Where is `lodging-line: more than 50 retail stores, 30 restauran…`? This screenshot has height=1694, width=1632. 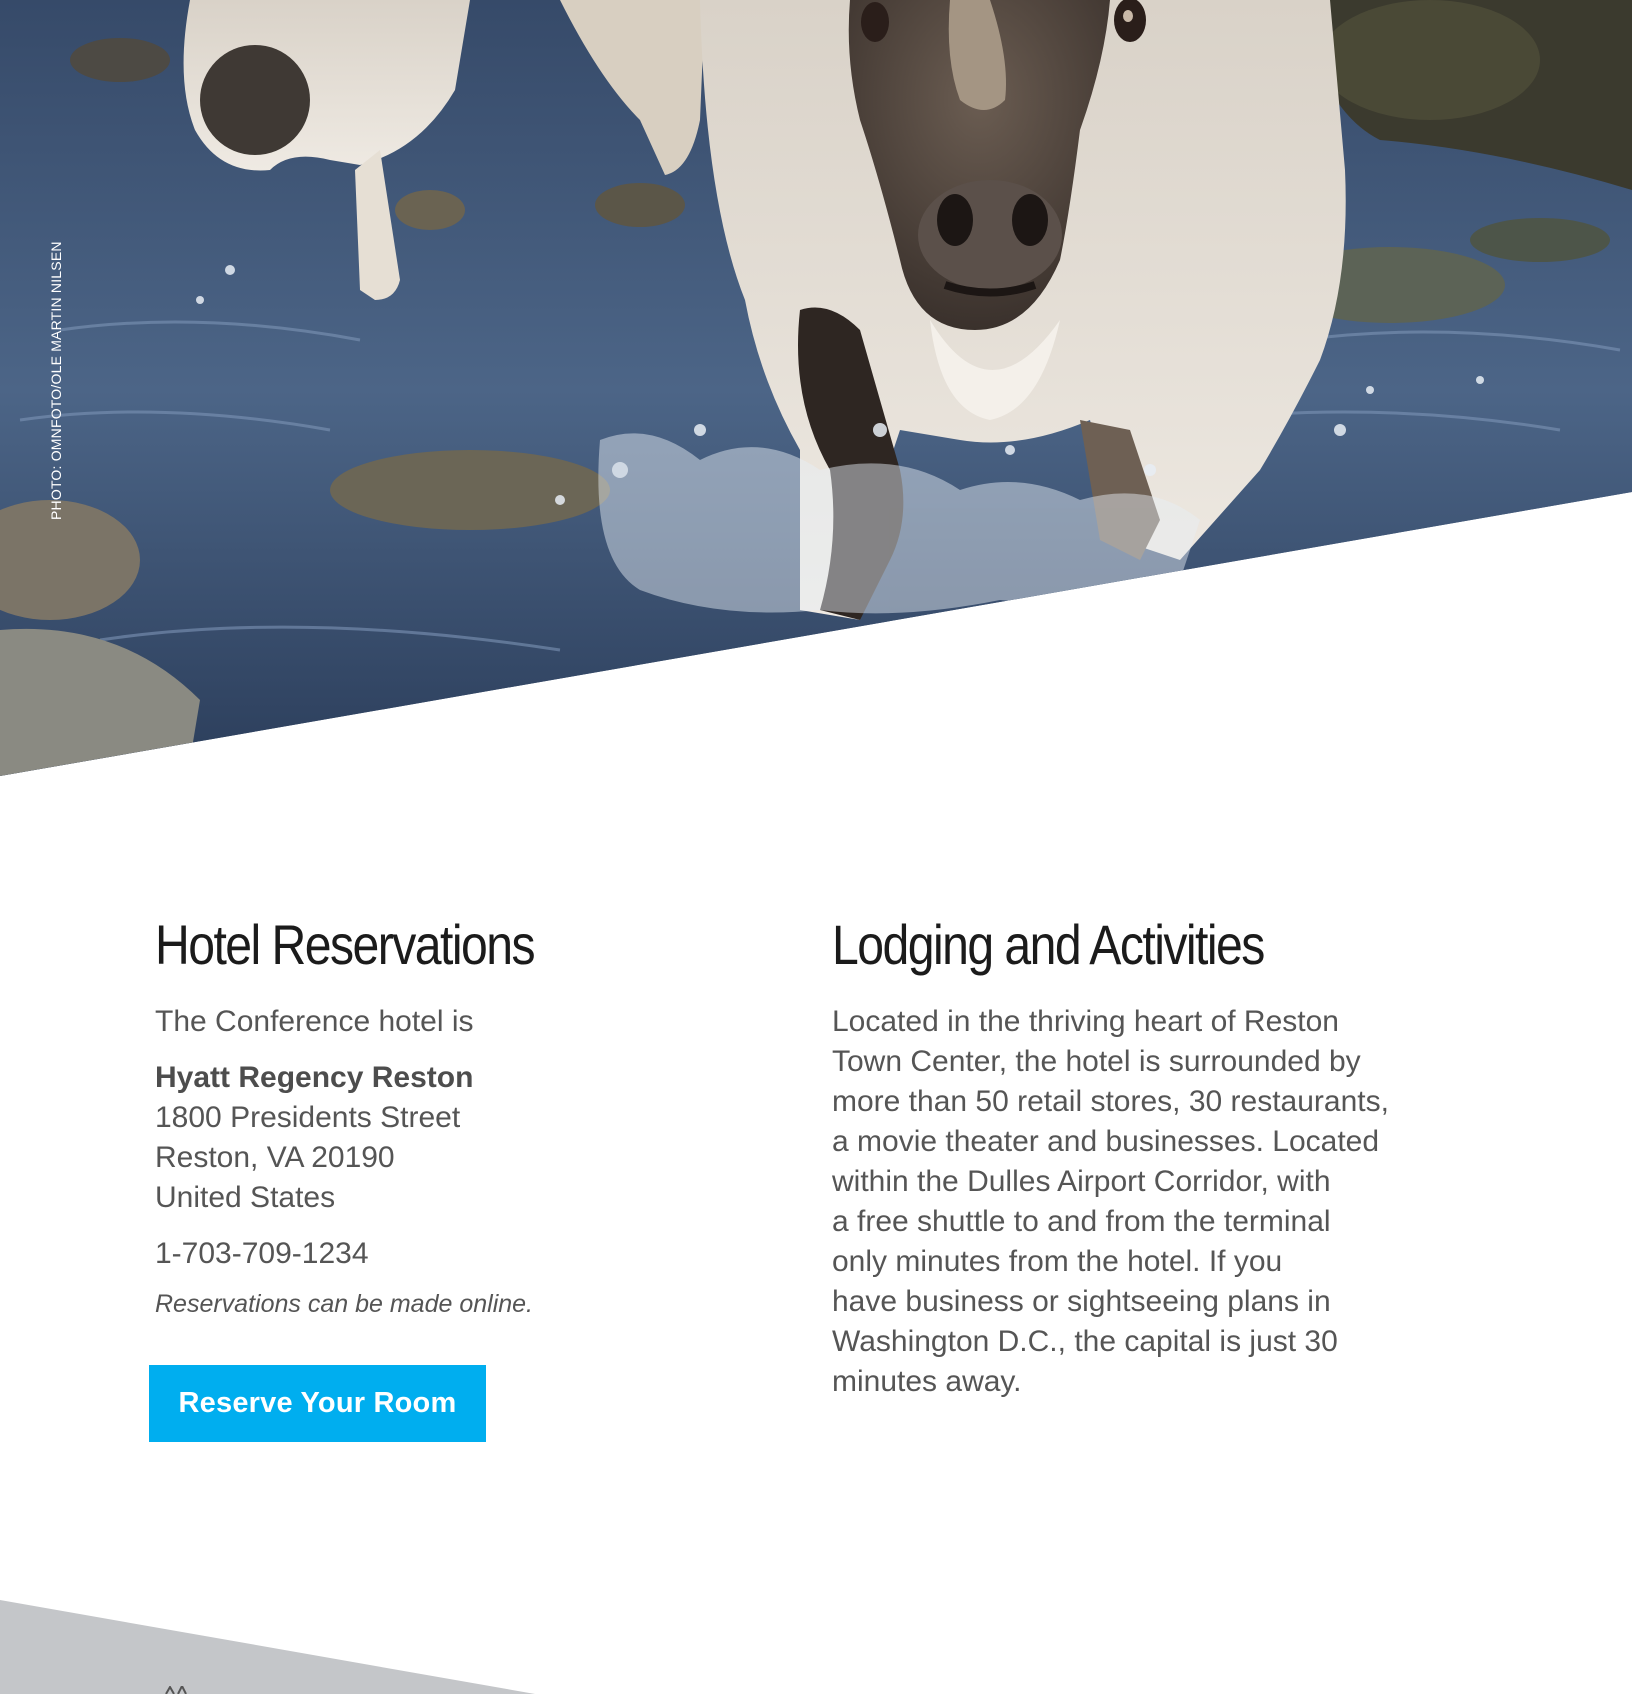
lodging-line: more than 50 retail stores, 30 restauran… is located at coordinates (1110, 1101).